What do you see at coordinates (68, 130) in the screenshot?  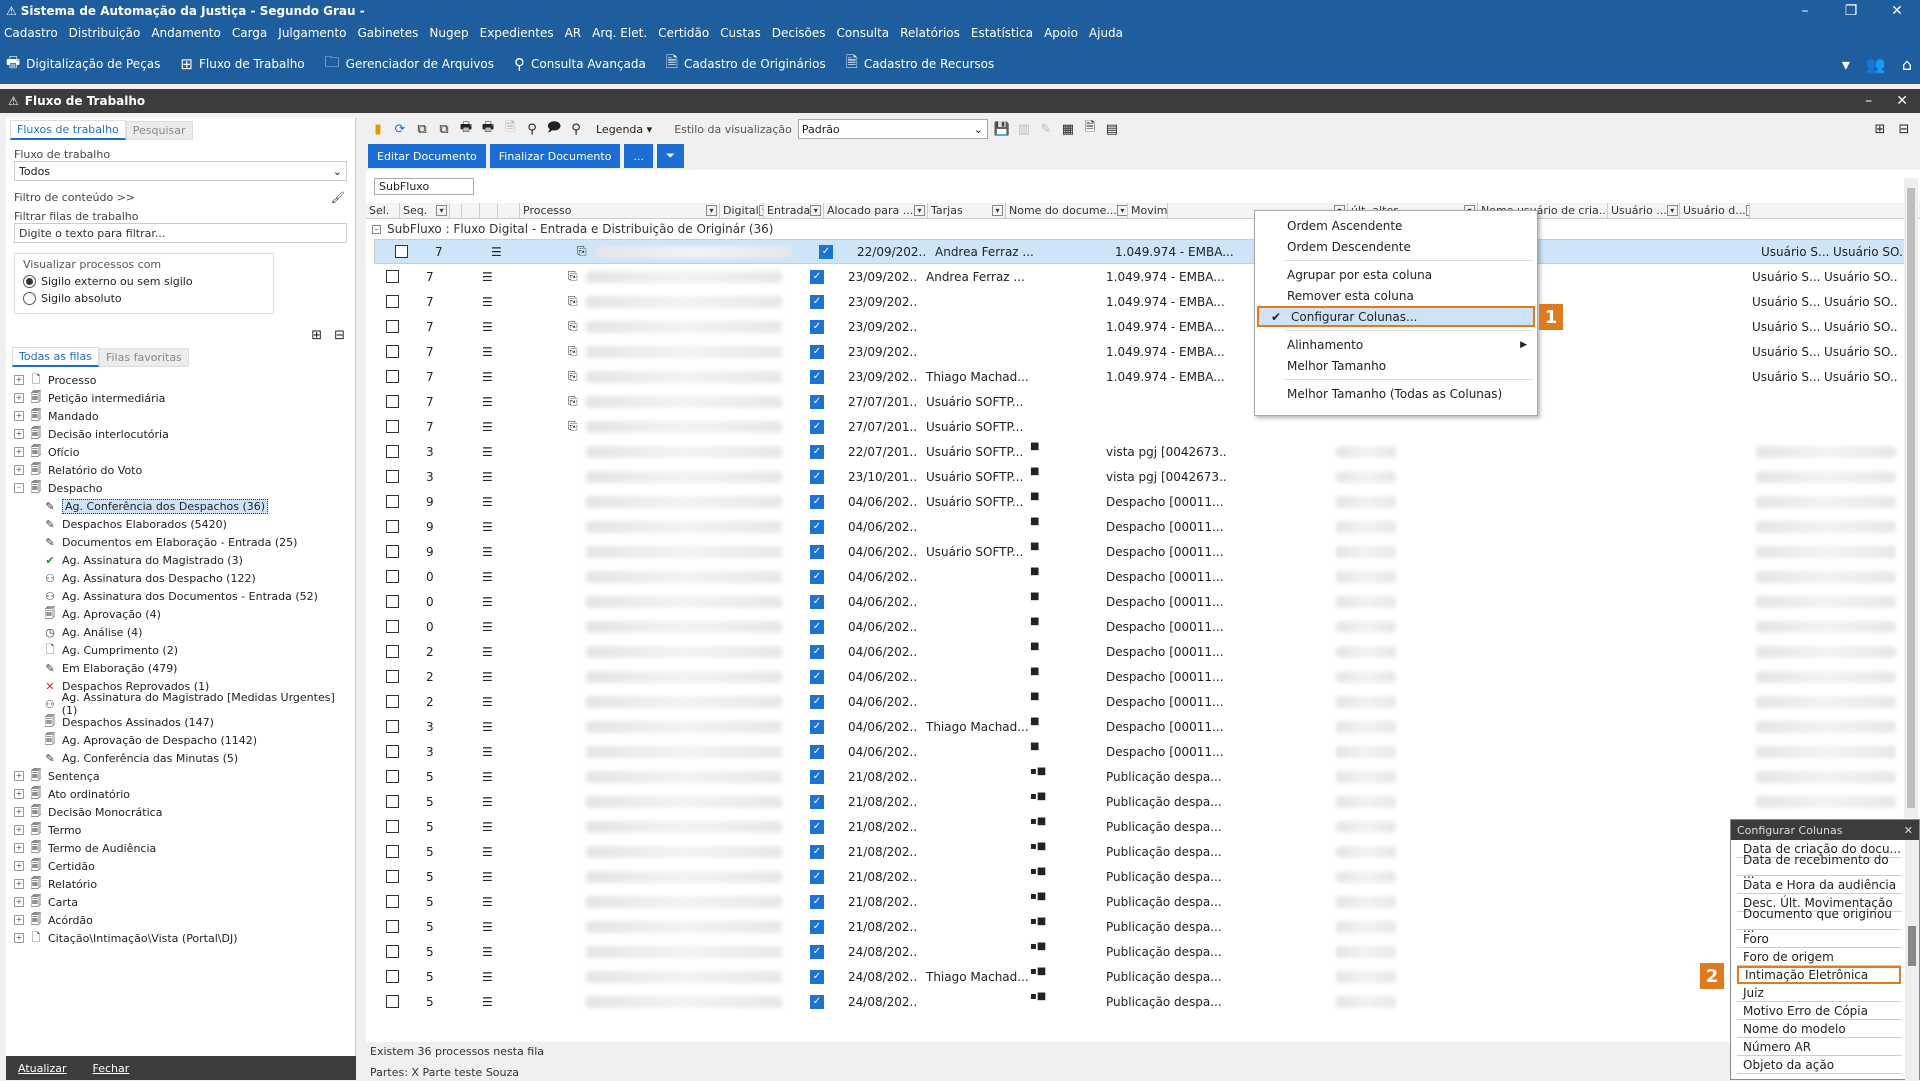 I see `tab-fluxos: Fluxos de trabalho` at bounding box center [68, 130].